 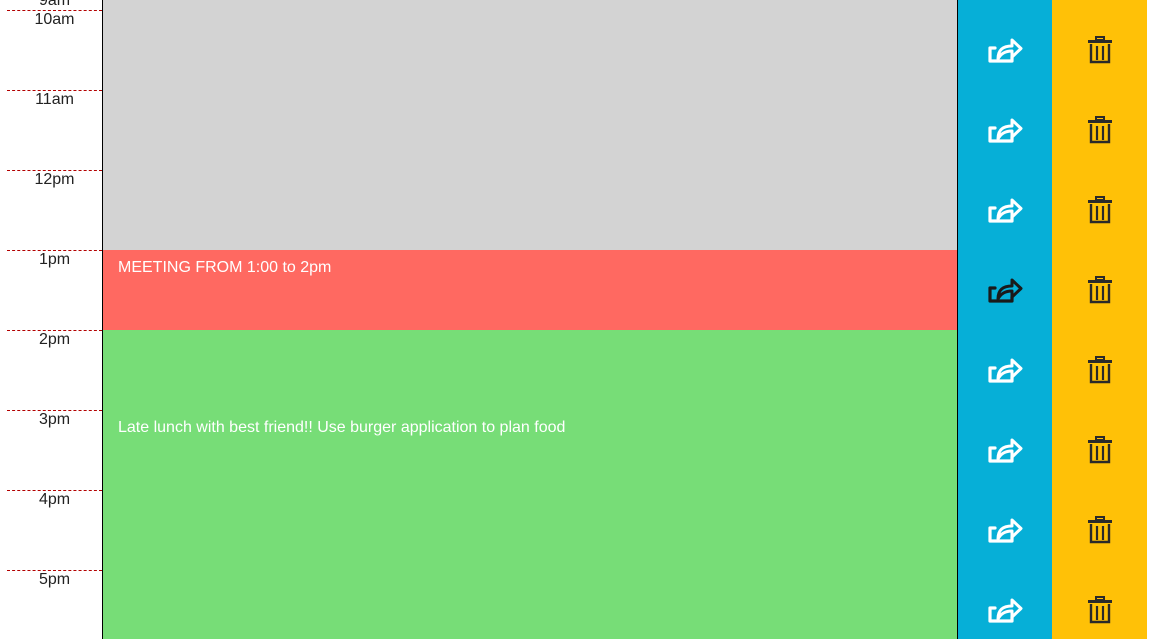 What do you see at coordinates (54, 579) in the screenshot?
I see `hour-label: 5pm` at bounding box center [54, 579].